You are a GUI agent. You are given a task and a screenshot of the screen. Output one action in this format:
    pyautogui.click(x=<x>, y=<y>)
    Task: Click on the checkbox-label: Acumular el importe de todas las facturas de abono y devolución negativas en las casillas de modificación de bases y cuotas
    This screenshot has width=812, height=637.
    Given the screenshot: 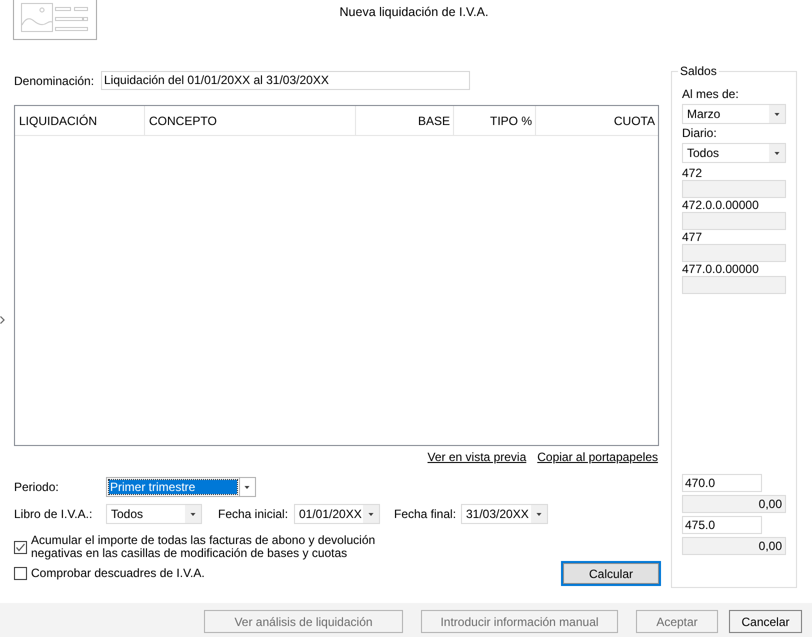 What is the action you would take?
    pyautogui.click(x=203, y=547)
    